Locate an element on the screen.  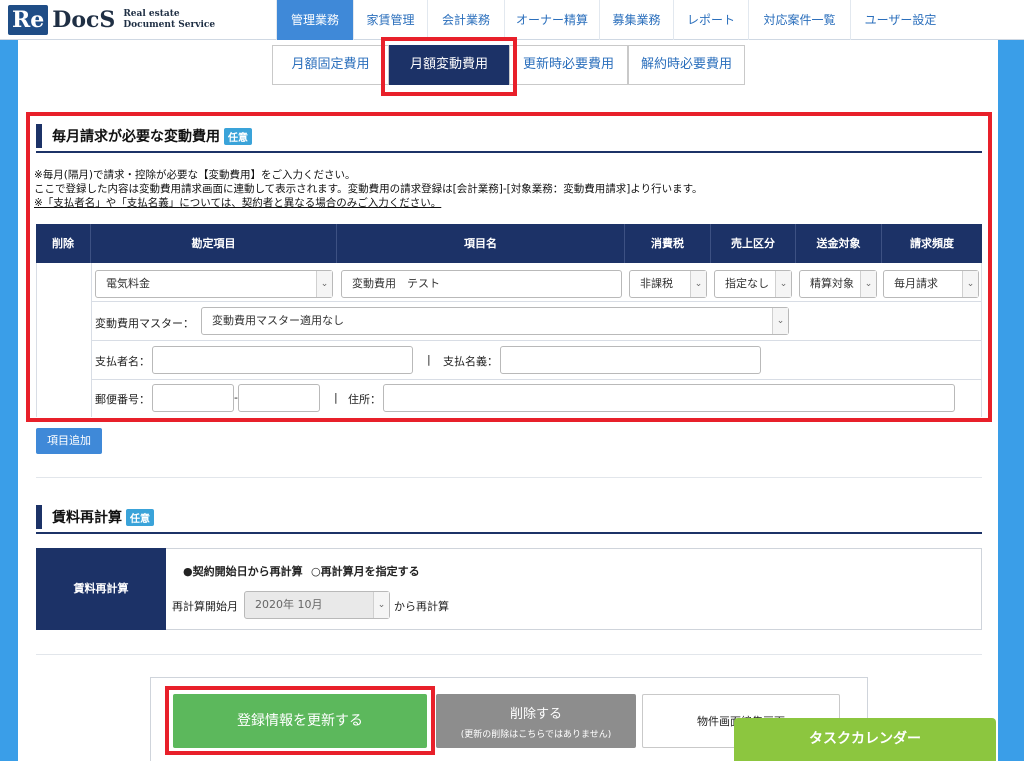
frequency-select-value: 毎月請求 is located at coordinates (916, 283).